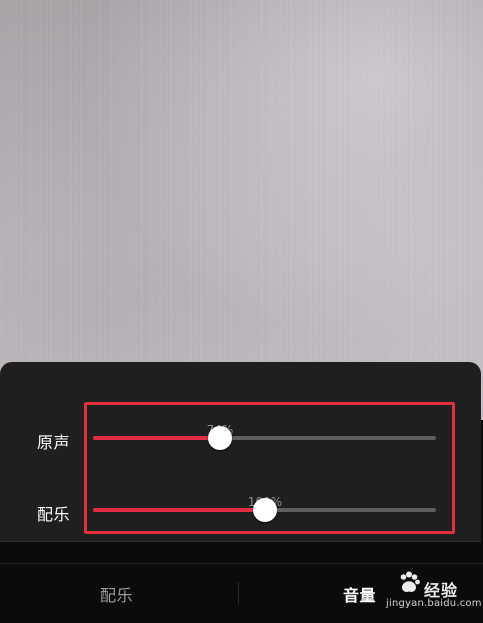  I want to click on original-sound-slider: 74%, so click(264, 437).